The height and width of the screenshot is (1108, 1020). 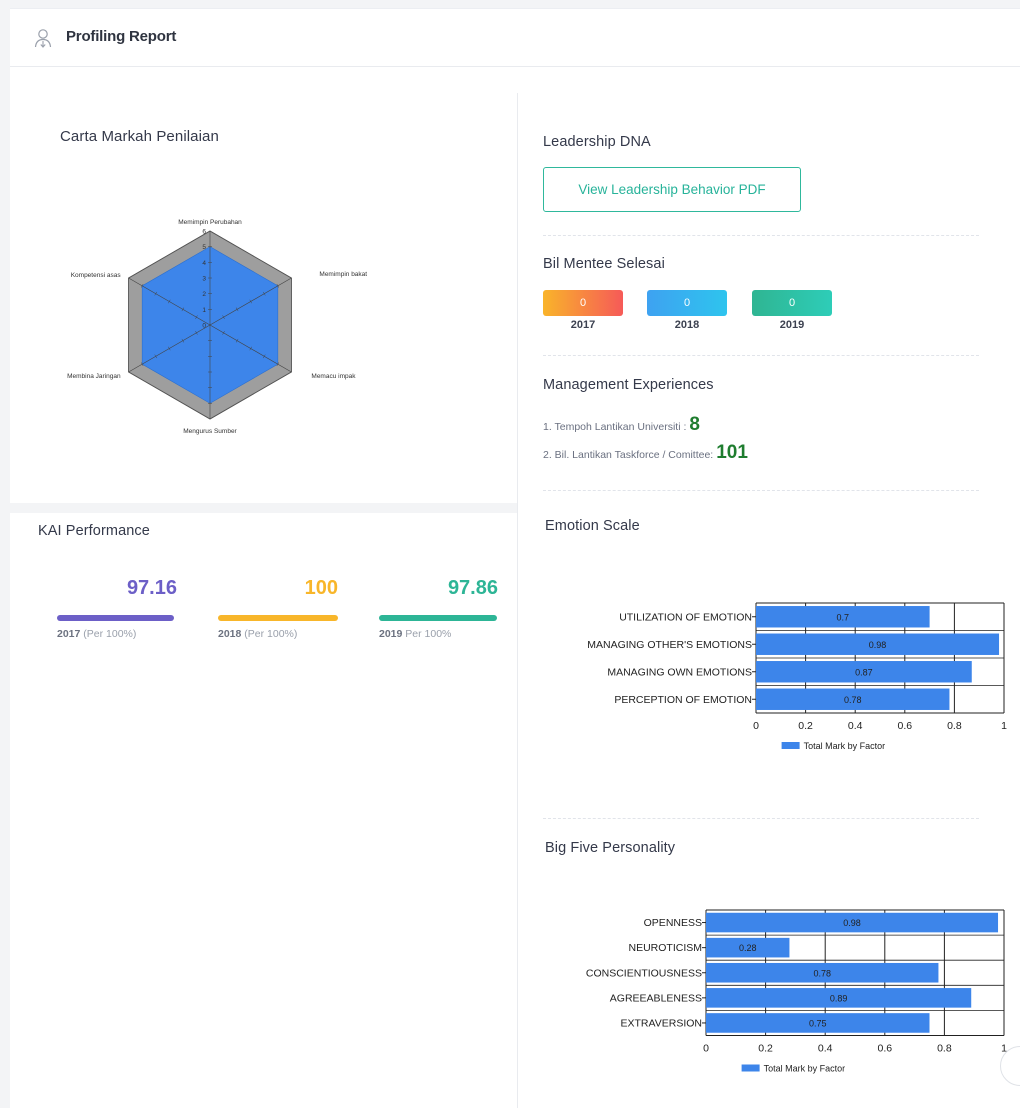 What do you see at coordinates (597, 142) in the screenshot?
I see `leadership-title: Leadership DNA` at bounding box center [597, 142].